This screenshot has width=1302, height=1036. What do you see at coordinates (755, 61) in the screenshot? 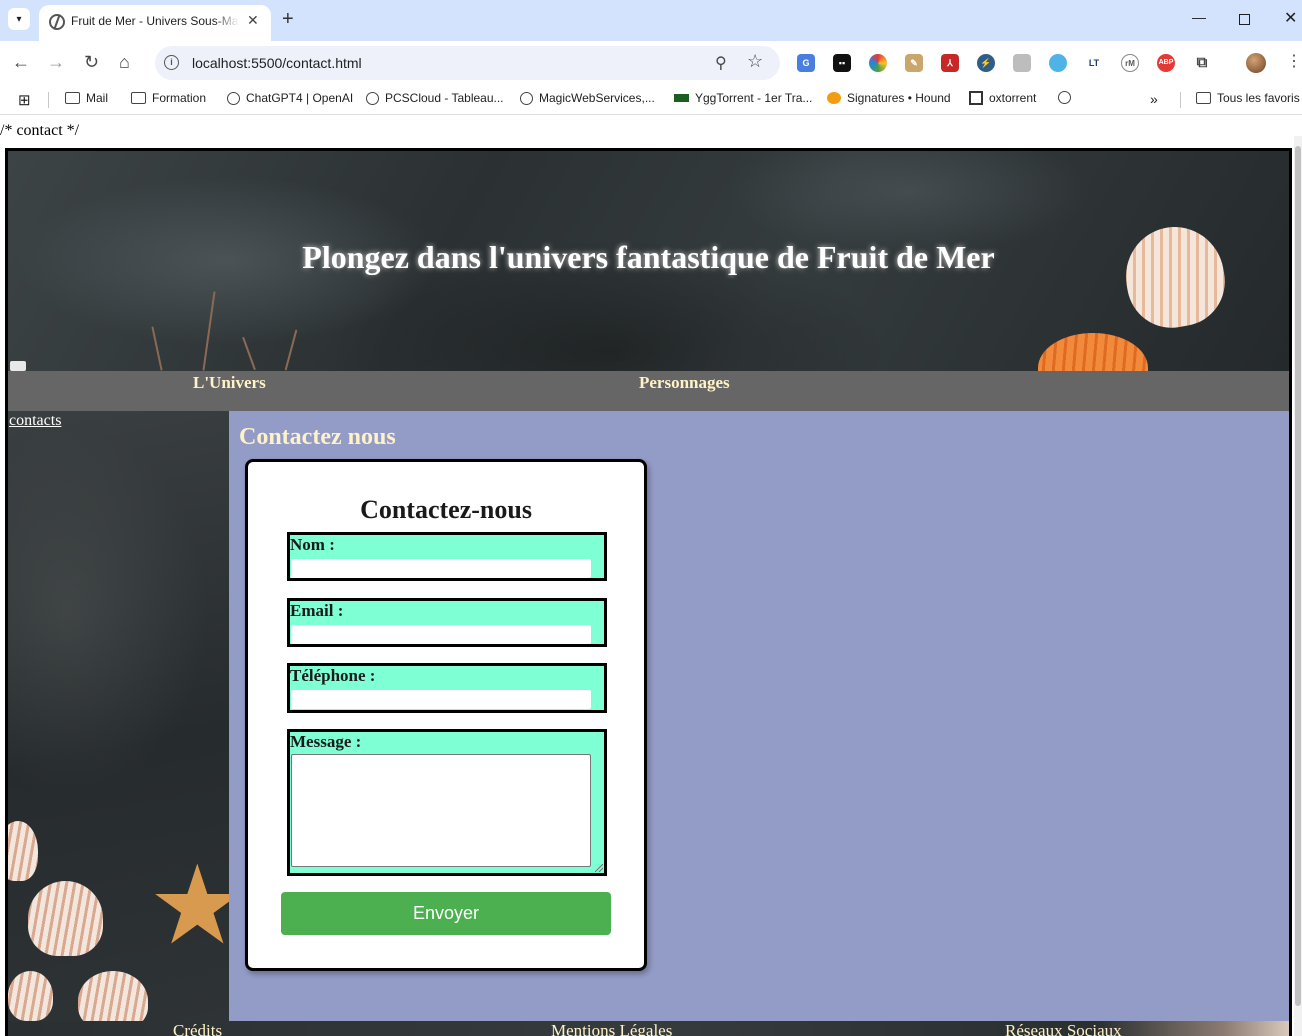
I see `bookmark-star-icon: ☆` at bounding box center [755, 61].